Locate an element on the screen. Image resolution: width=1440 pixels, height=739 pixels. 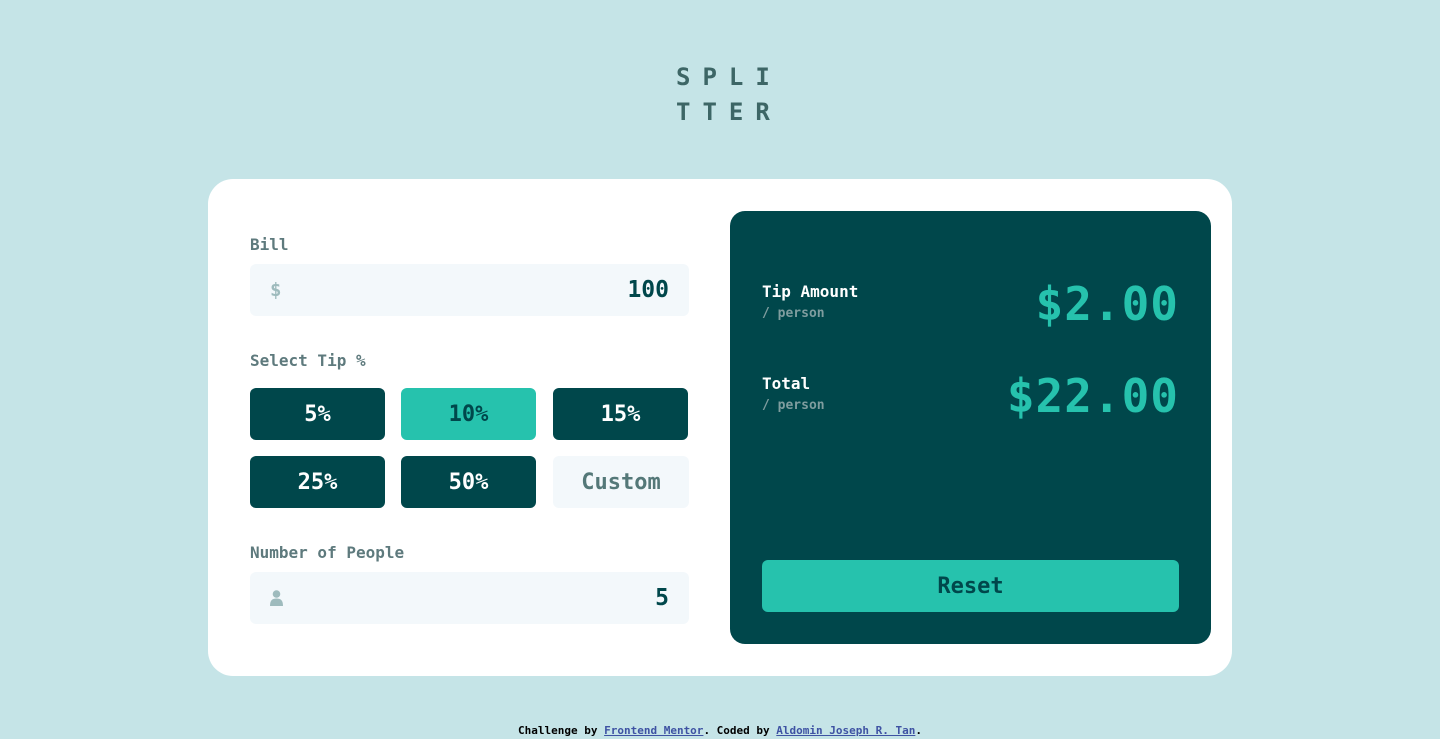
tip-amount-label: Tip Amount is located at coordinates (810, 291).